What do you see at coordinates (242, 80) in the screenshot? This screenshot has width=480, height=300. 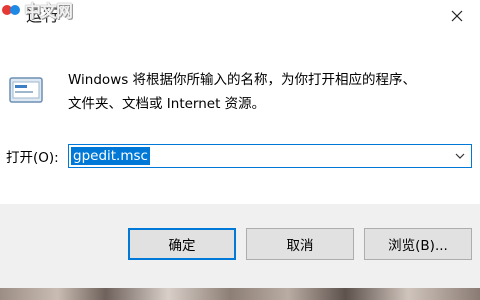 I see `description-line-1: Windows 将根据你所输入的名称，为你打开相应的程序、` at bounding box center [242, 80].